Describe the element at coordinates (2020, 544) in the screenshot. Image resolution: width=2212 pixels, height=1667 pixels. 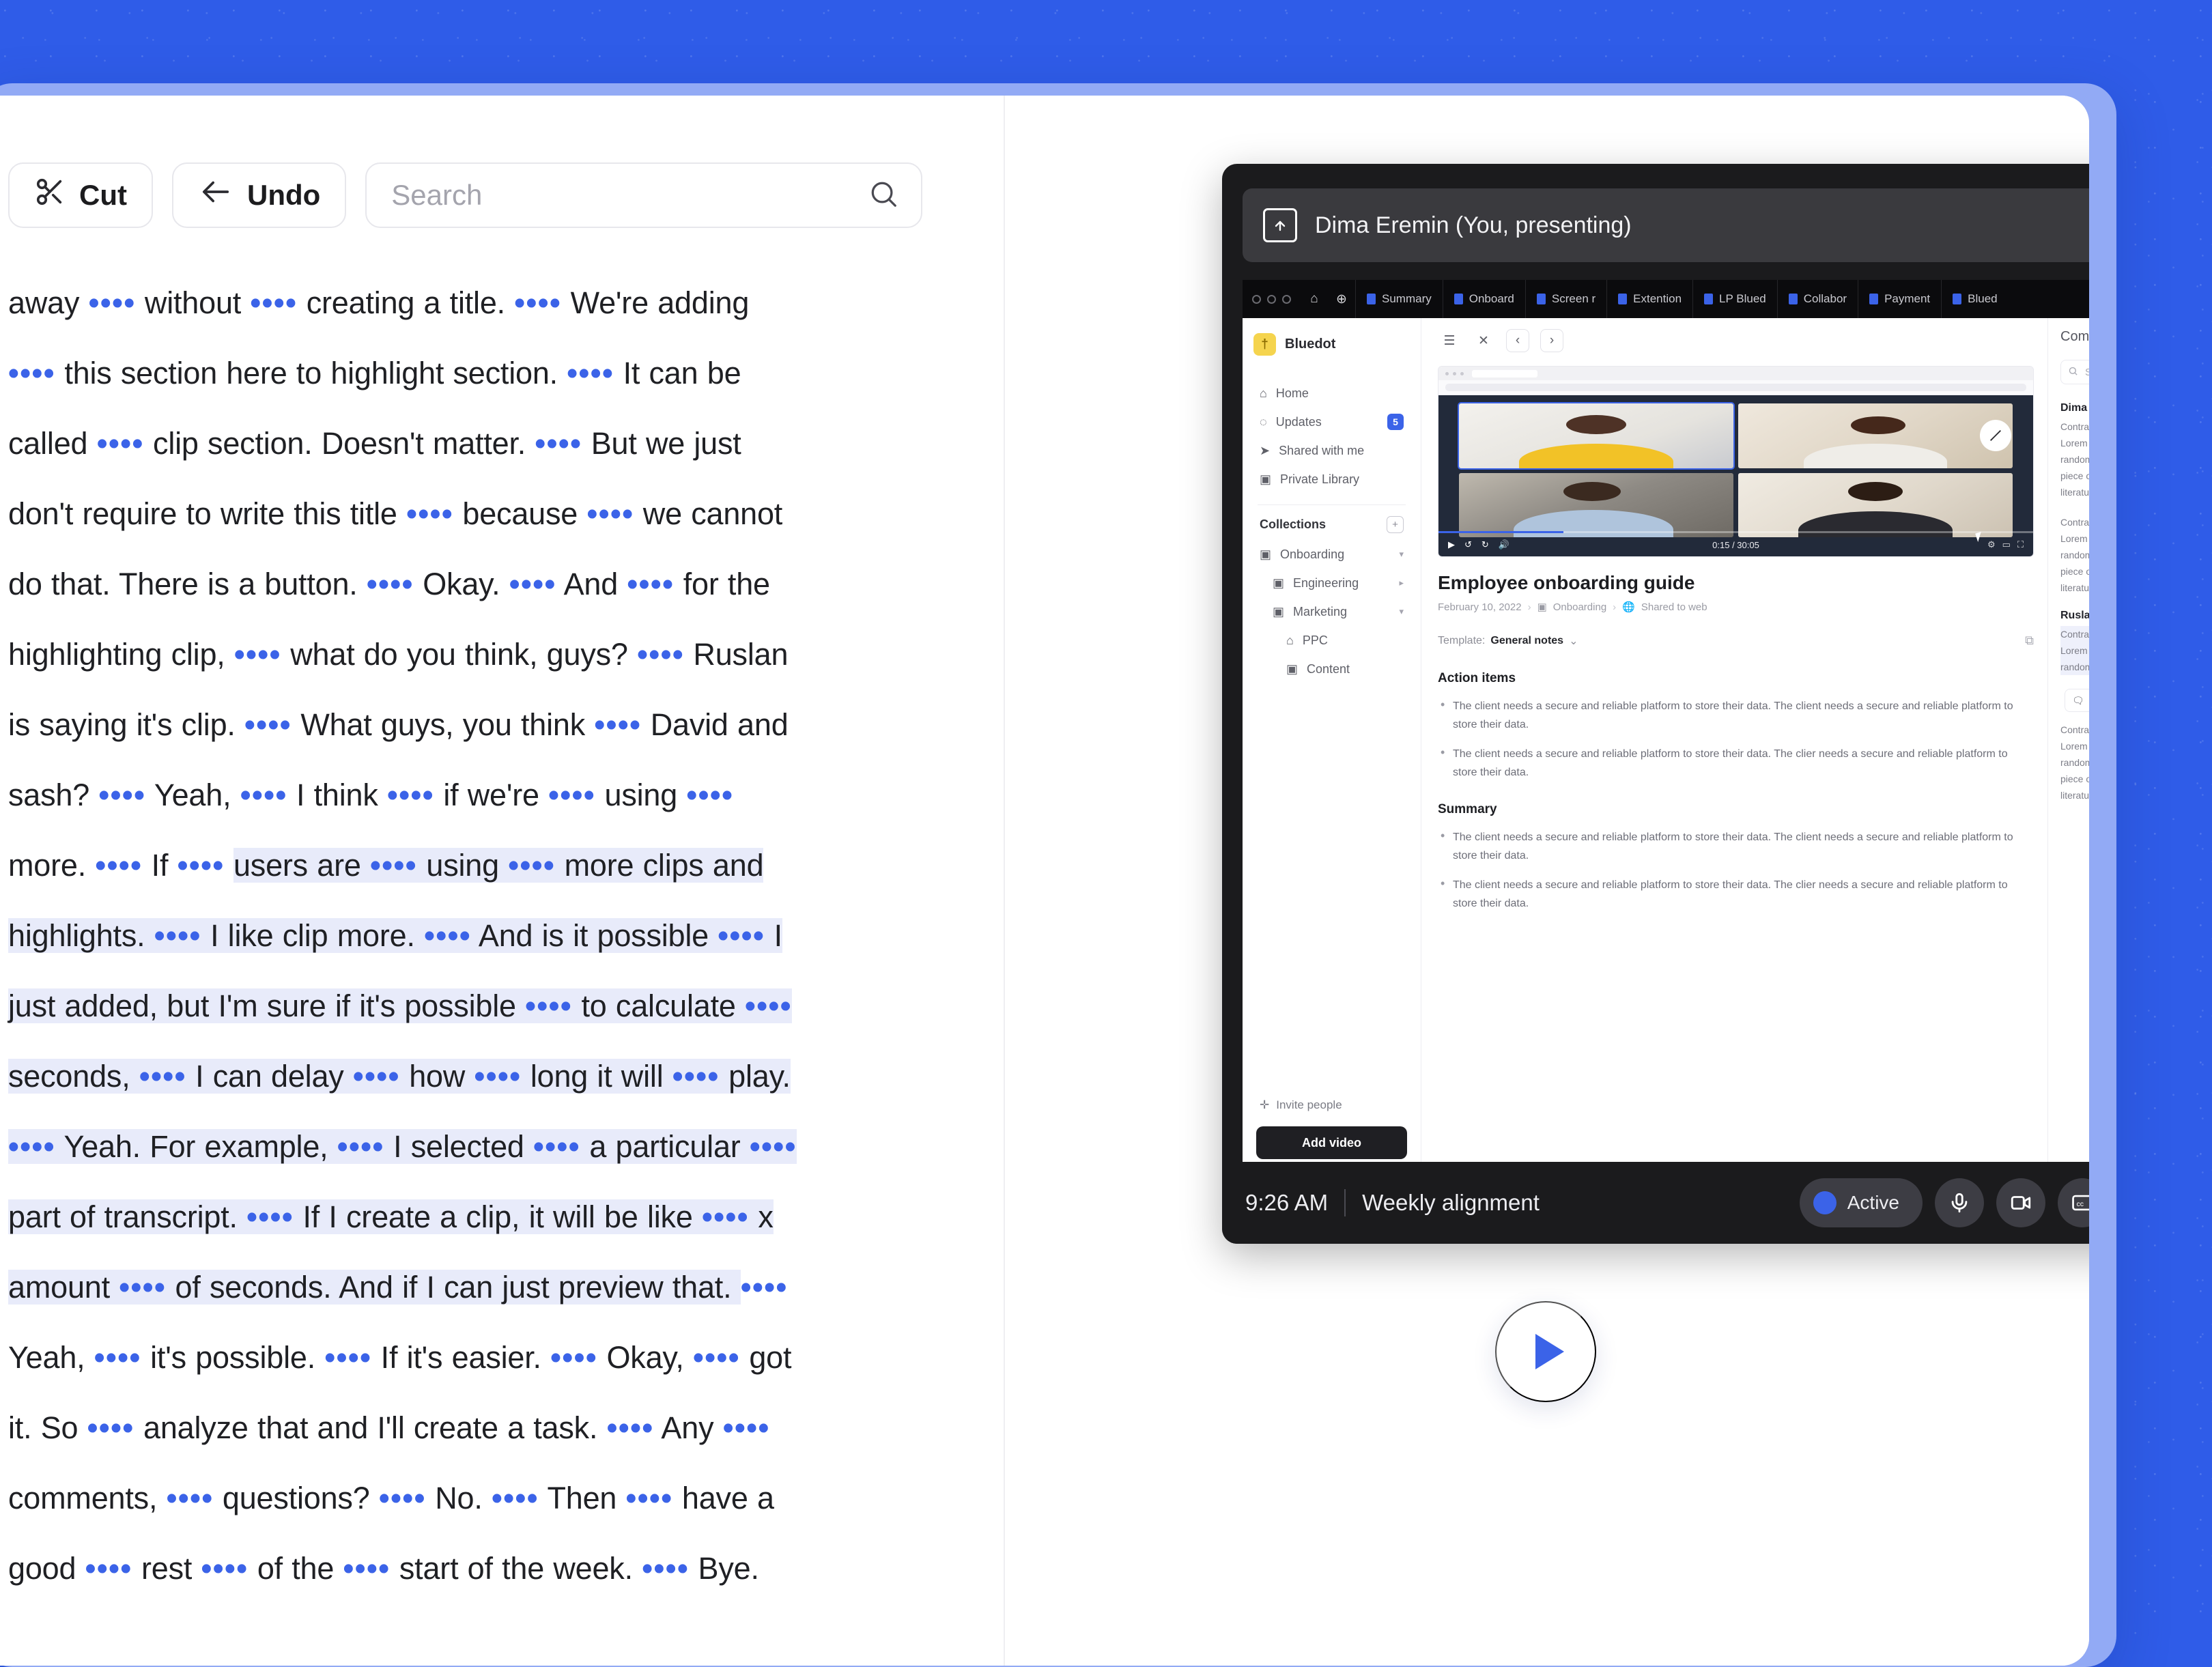
I see `fullscreen-icon: ⛶` at that location.